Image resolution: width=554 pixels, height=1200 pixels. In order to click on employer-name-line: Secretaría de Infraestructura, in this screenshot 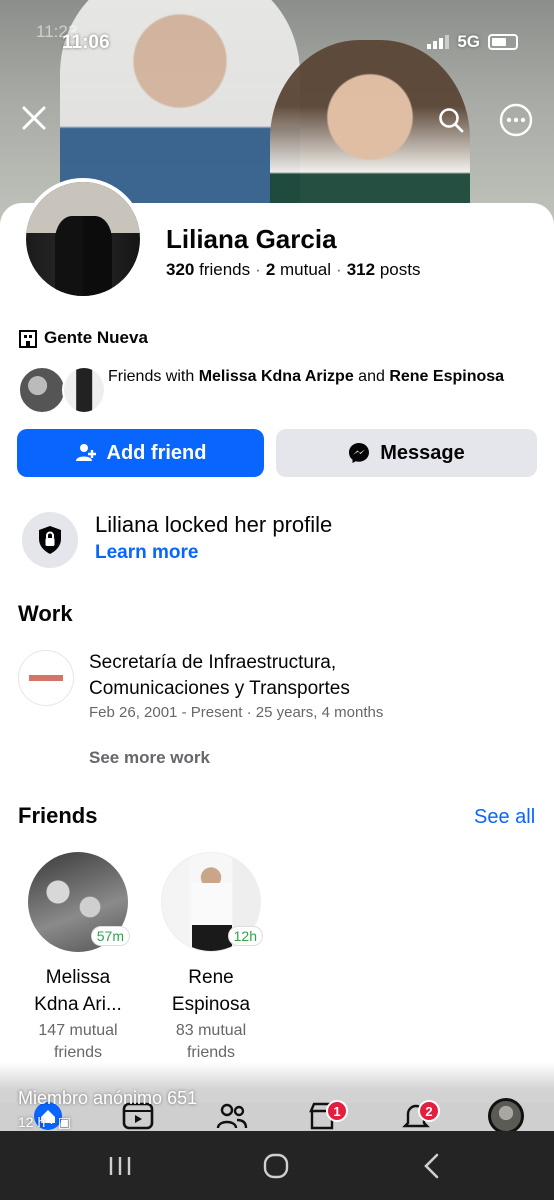, I will do `click(213, 662)`.